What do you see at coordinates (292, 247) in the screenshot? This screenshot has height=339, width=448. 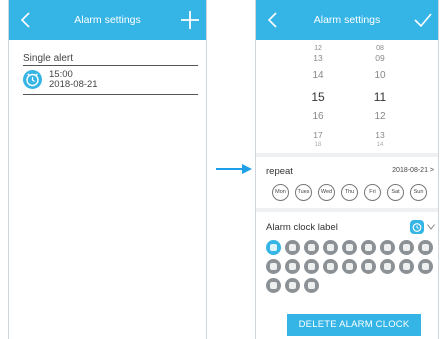 I see `moon-icon` at bounding box center [292, 247].